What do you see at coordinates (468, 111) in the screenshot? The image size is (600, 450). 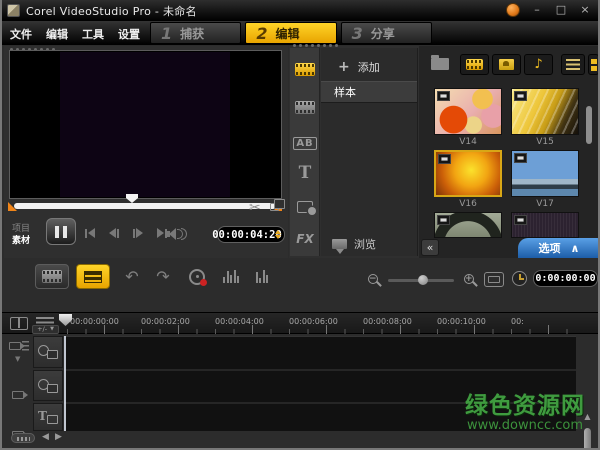 I see `thumbnail-v14` at bounding box center [468, 111].